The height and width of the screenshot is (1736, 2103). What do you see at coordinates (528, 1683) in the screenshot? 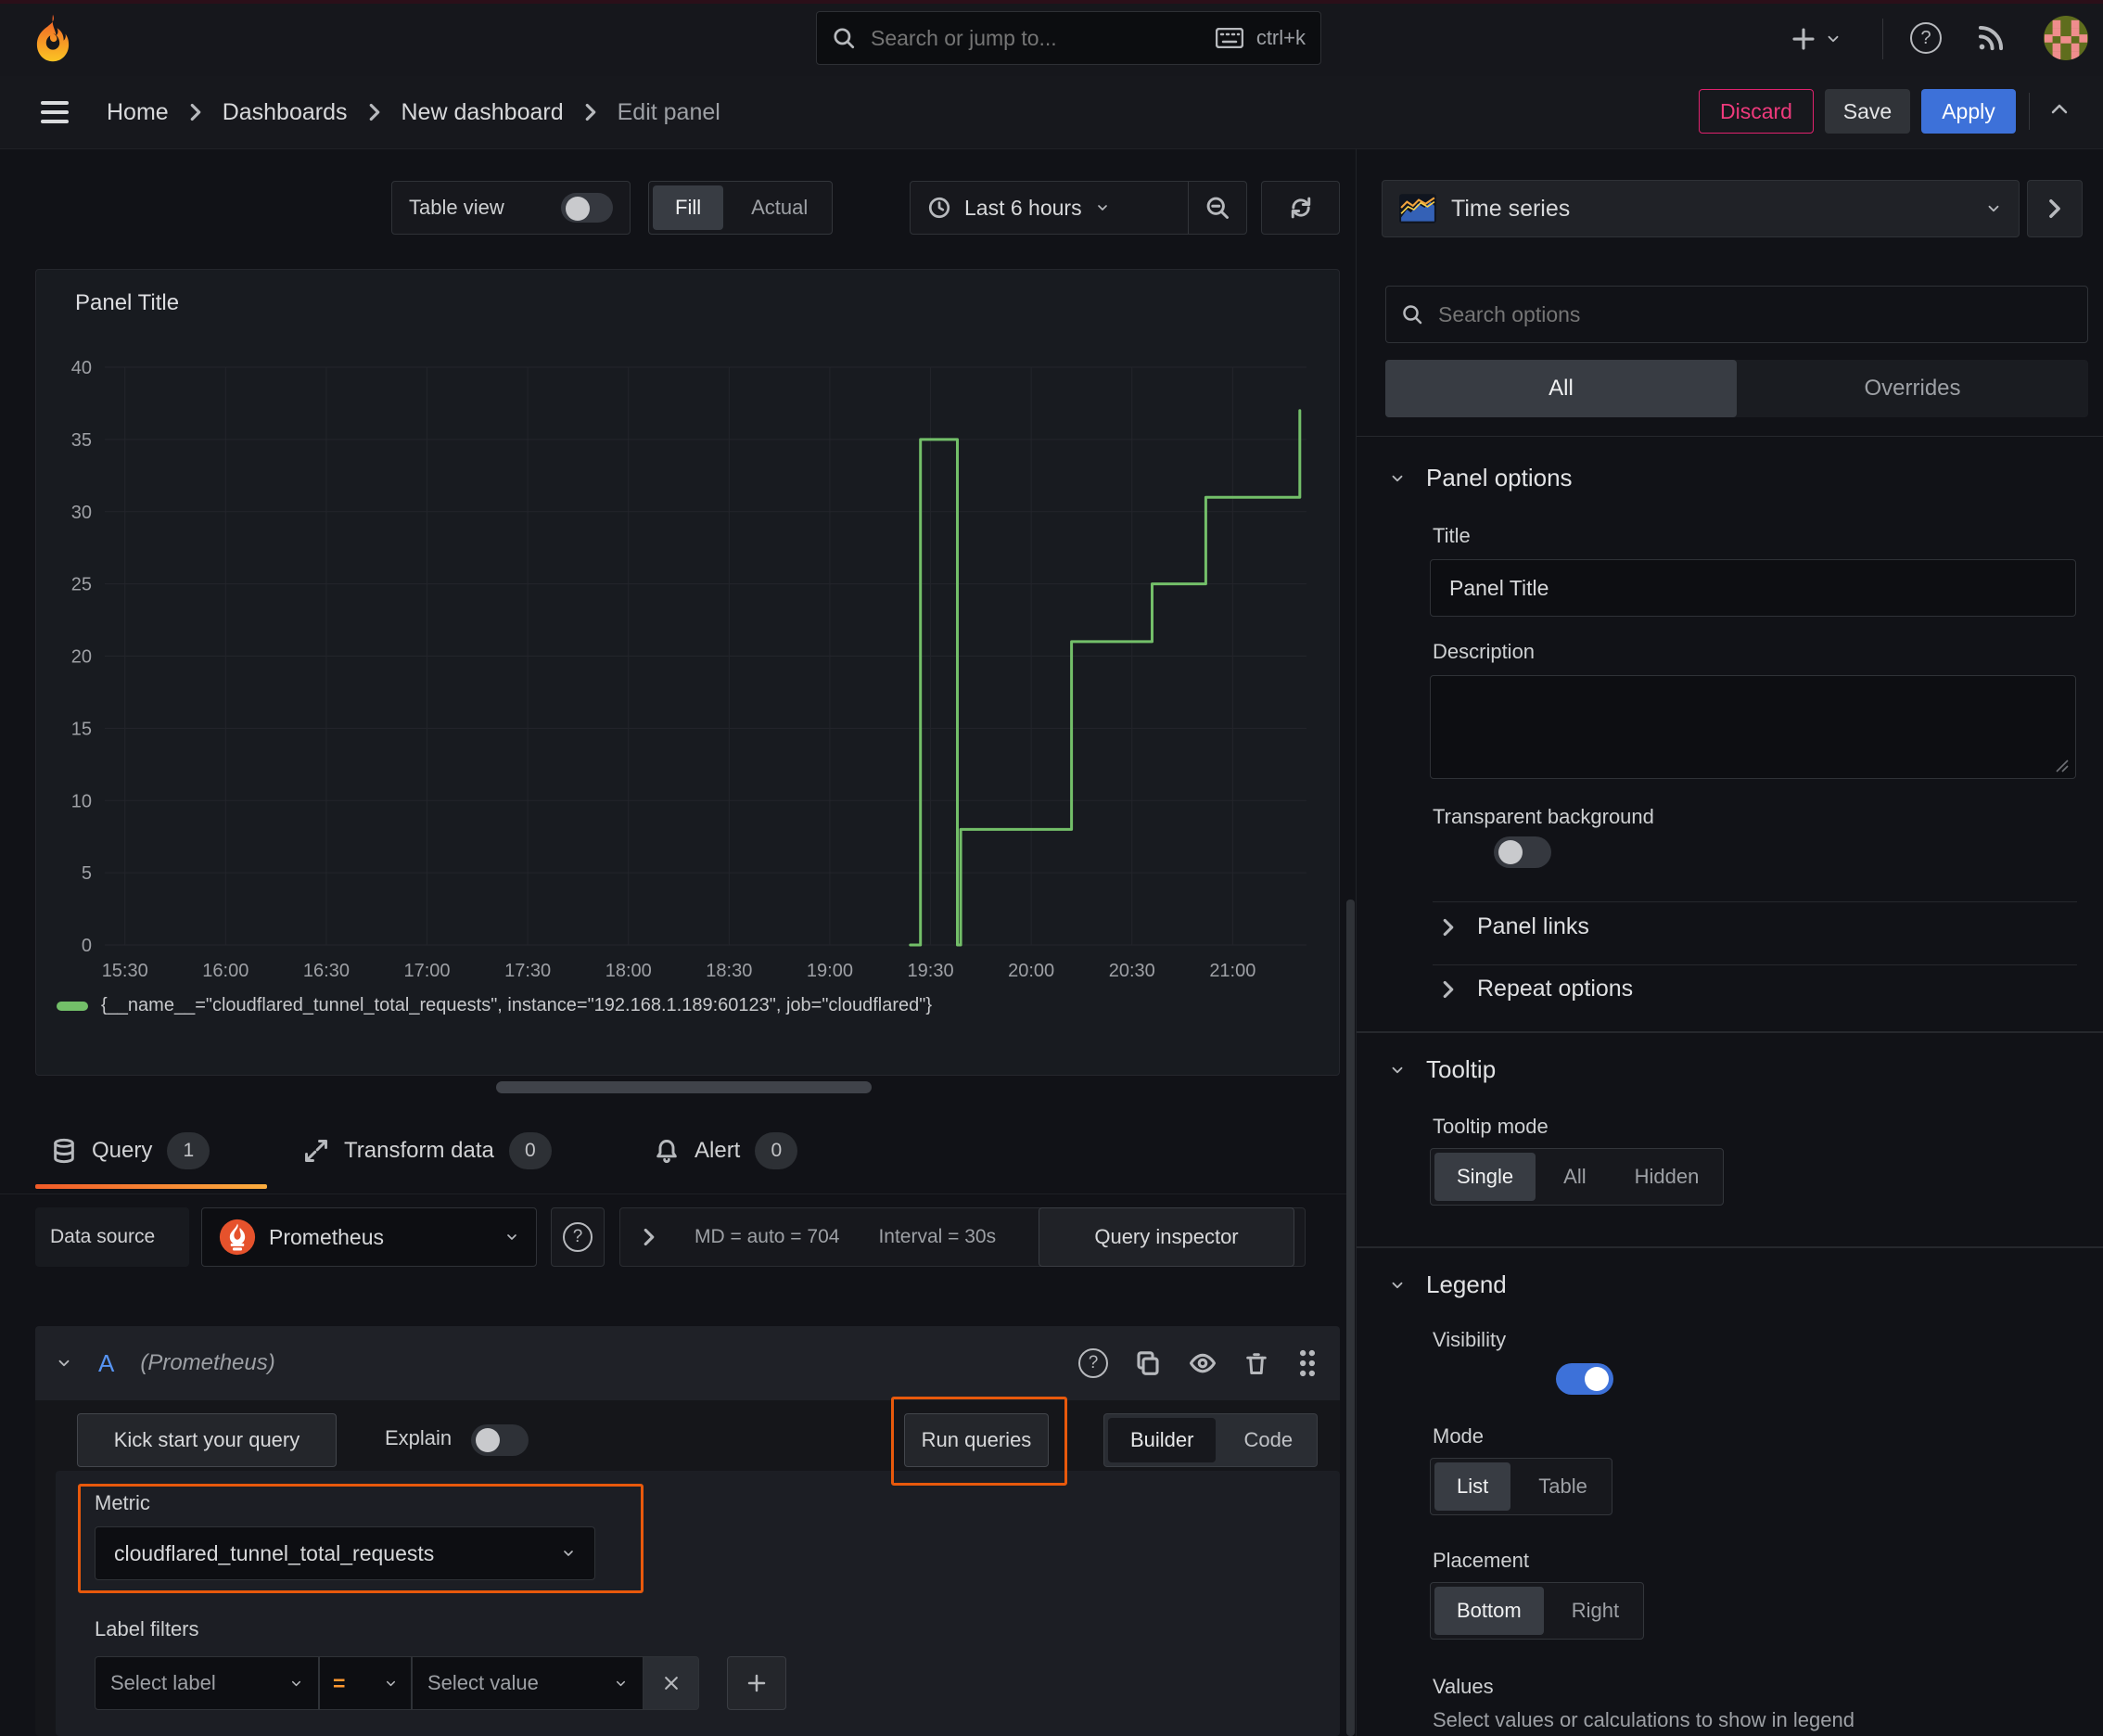
I see `select-value-dropdown: Select value` at bounding box center [528, 1683].